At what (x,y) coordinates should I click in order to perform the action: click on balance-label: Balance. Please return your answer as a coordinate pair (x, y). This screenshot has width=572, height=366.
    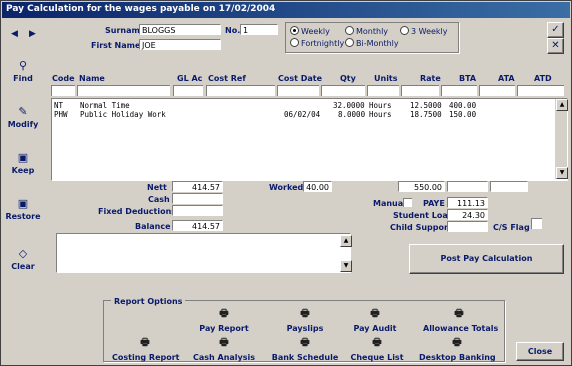
    Looking at the image, I should click on (153, 226).